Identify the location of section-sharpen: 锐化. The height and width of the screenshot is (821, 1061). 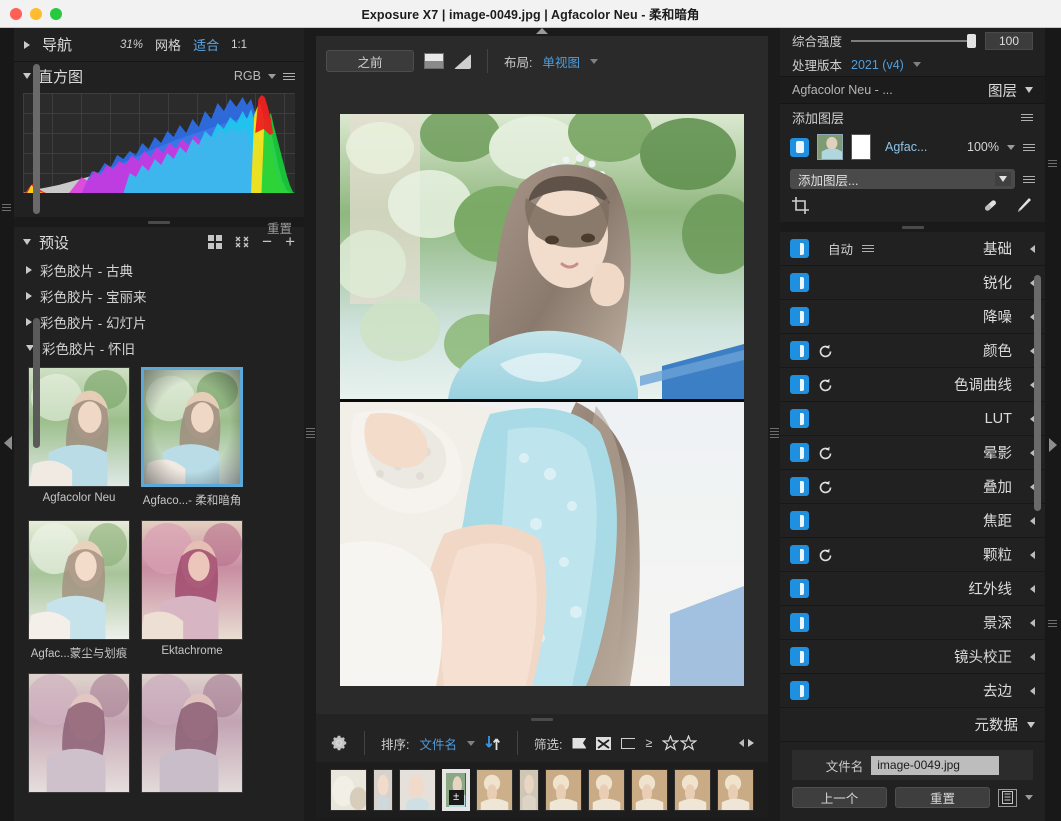
(912, 283).